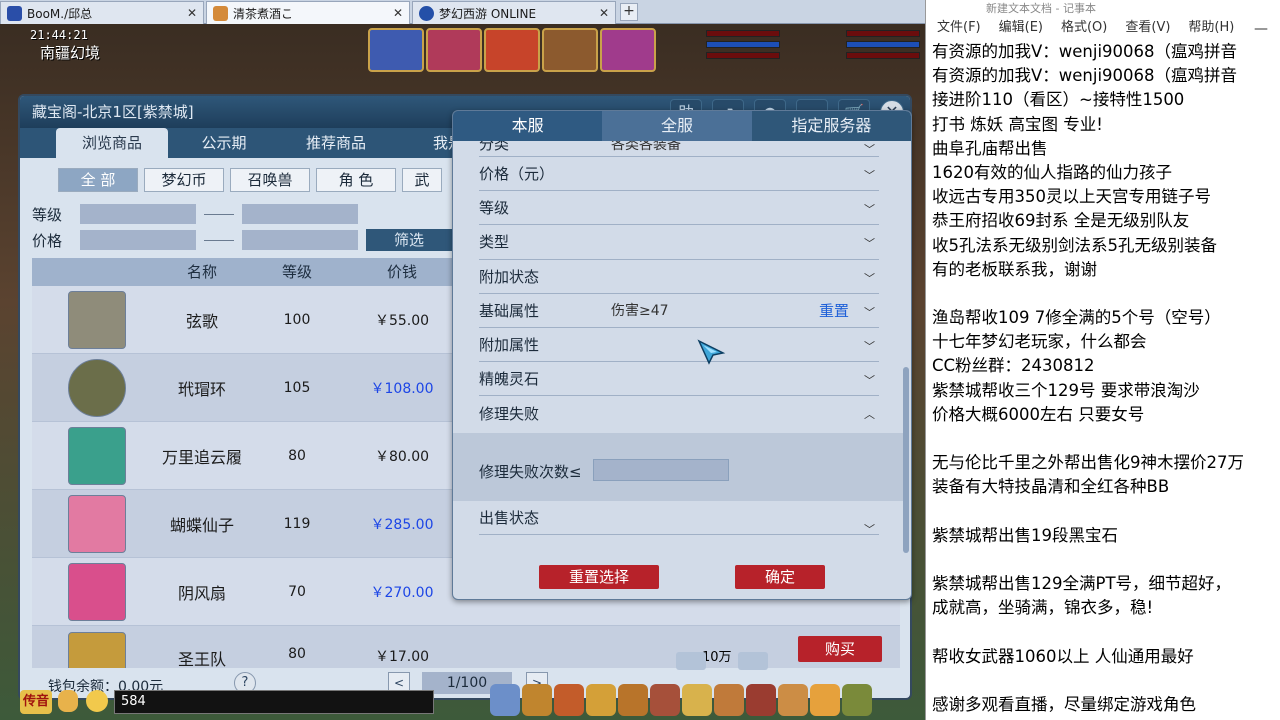 The image size is (1280, 720). I want to click on browser-tab-bar: BooM./邱总 ✕ 清茶煮酒こ ✕ 梦幻西游 ONLINE ✕ +, so click(462, 12).